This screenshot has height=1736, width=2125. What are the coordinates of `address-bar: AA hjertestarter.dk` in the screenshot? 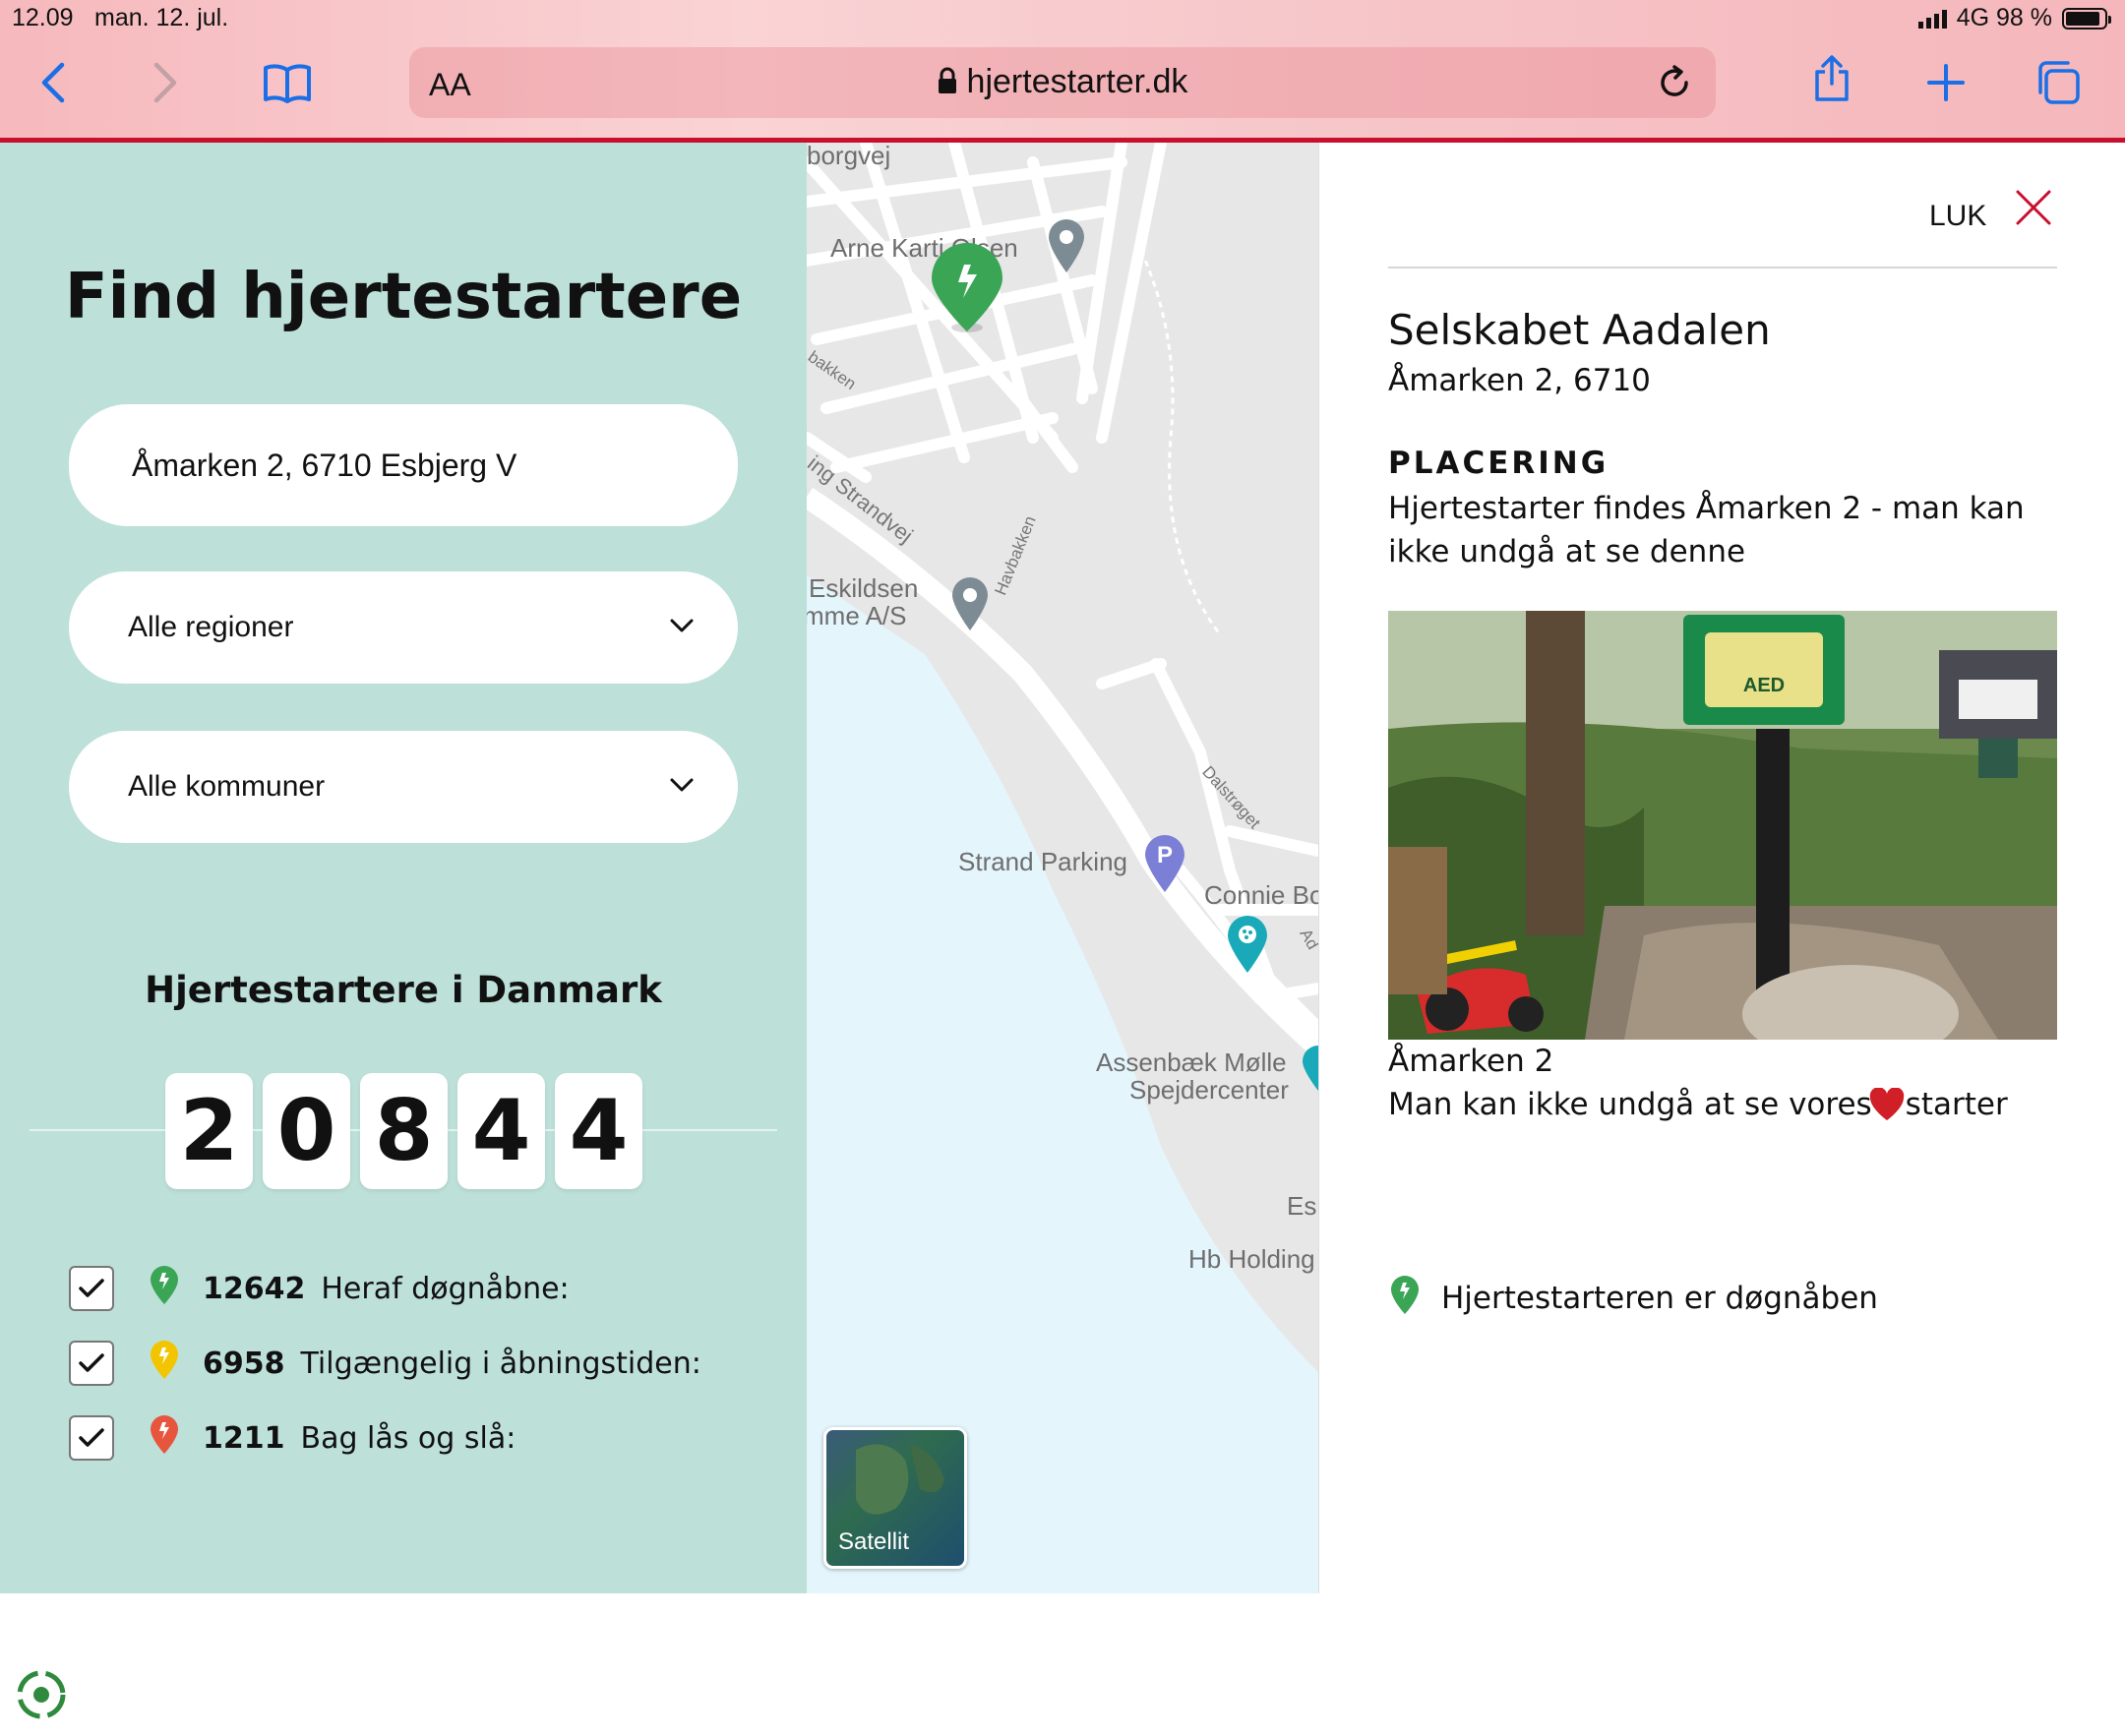 It's located at (1062, 82).